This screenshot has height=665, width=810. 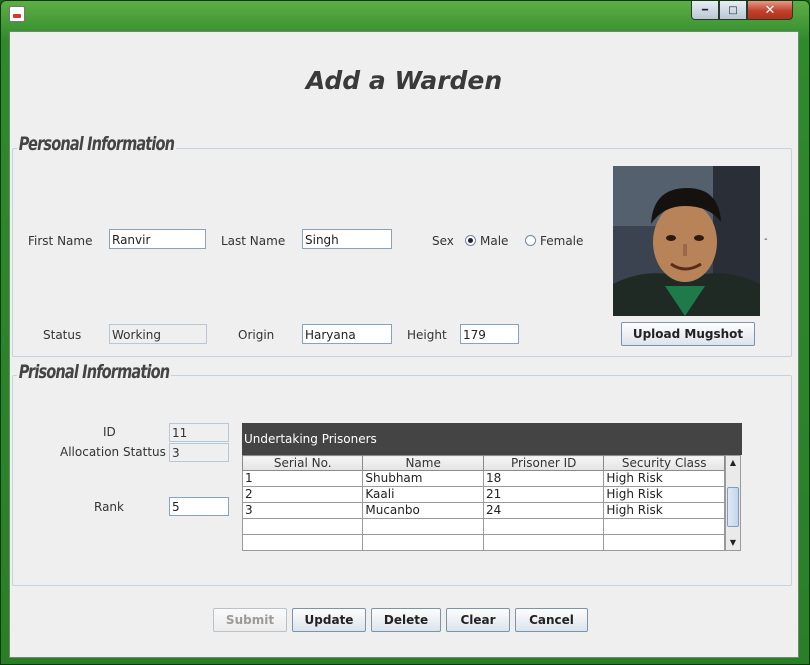 What do you see at coordinates (766, 239) in the screenshot?
I see `photo-edge-marker: -` at bounding box center [766, 239].